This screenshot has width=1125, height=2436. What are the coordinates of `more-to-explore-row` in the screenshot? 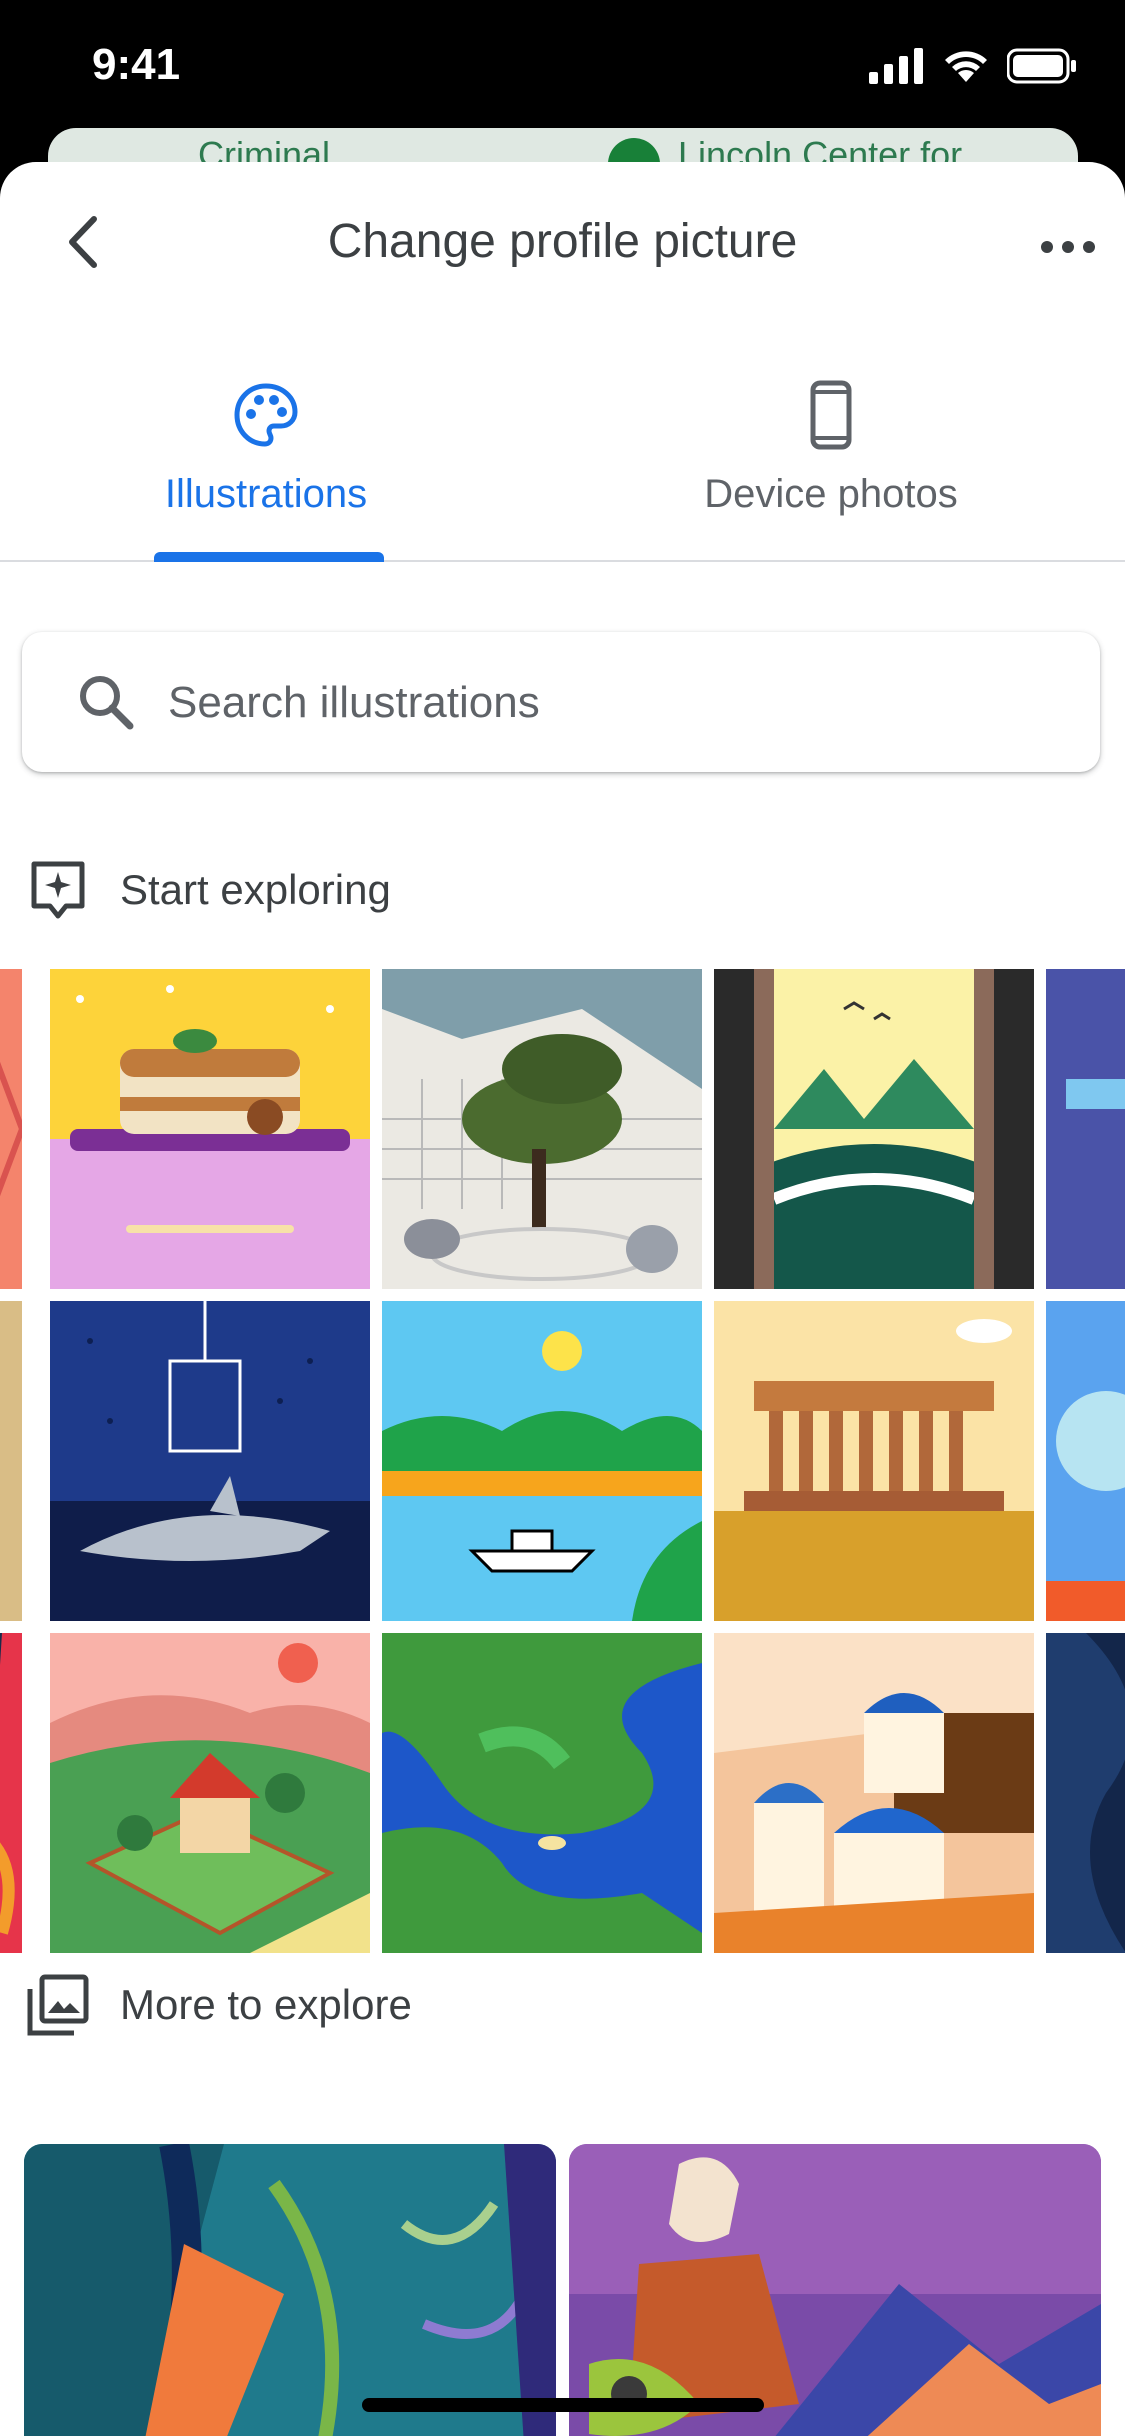 It's located at (562, 2290).